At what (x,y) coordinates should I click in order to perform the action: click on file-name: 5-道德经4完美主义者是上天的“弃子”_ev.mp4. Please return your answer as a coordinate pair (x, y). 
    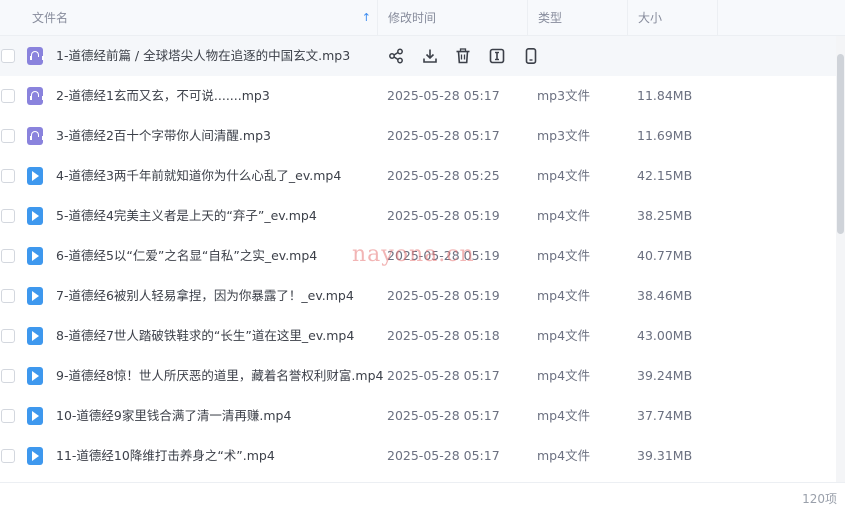
    Looking at the image, I should click on (186, 216).